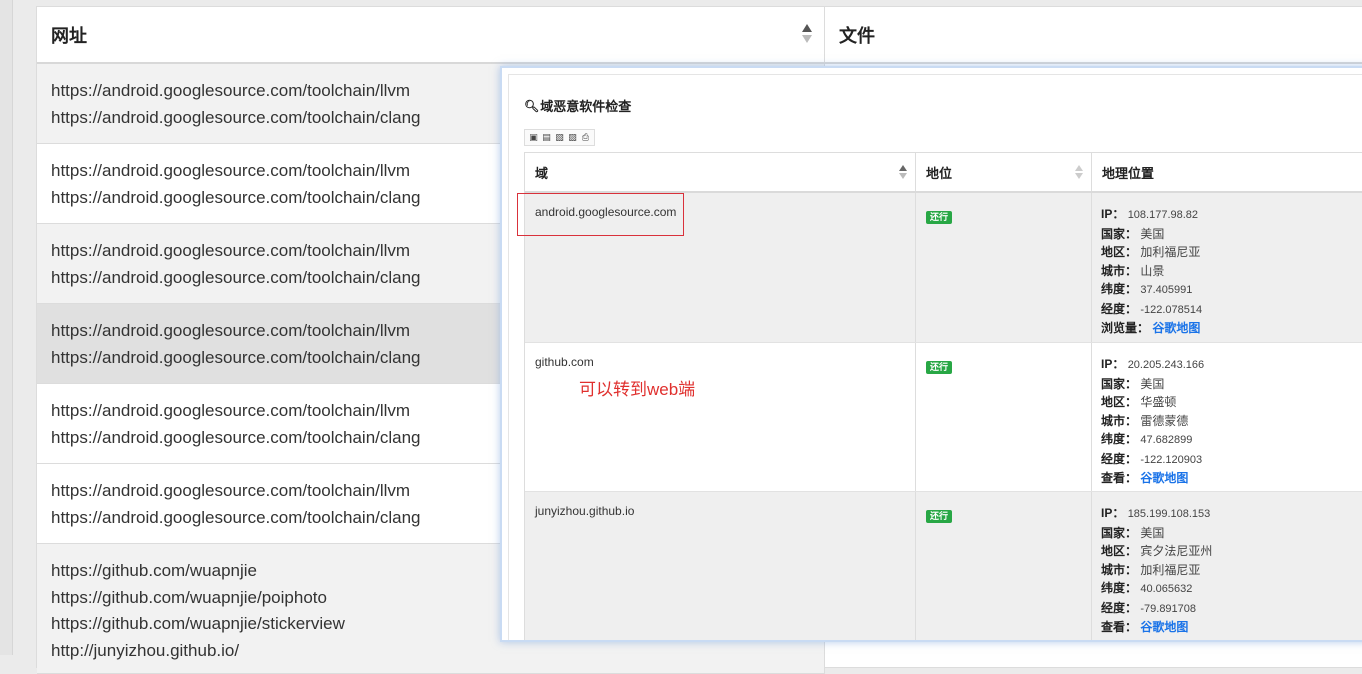  I want to click on column-header-domain: 域, so click(720, 172).